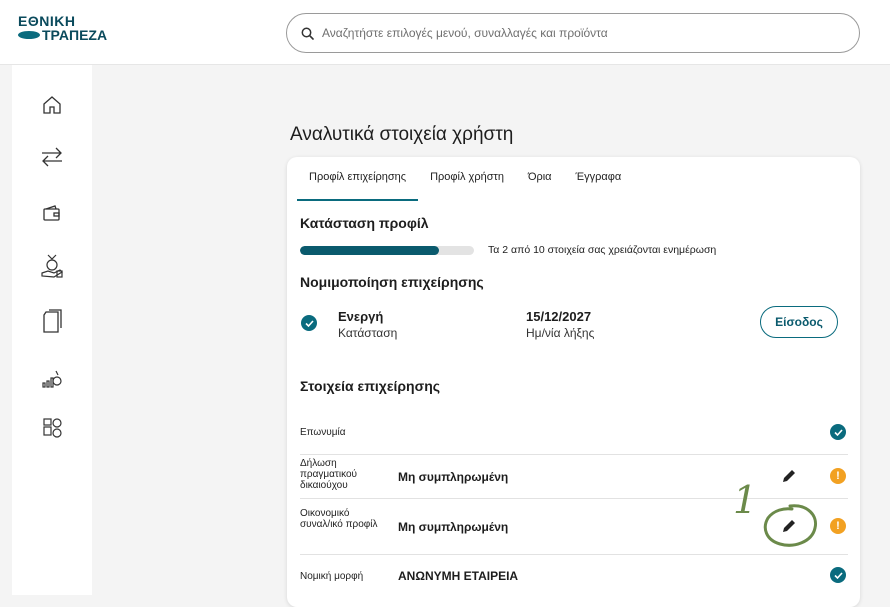  What do you see at coordinates (540, 178) in the screenshot?
I see `tab-limits: Όρια` at bounding box center [540, 178].